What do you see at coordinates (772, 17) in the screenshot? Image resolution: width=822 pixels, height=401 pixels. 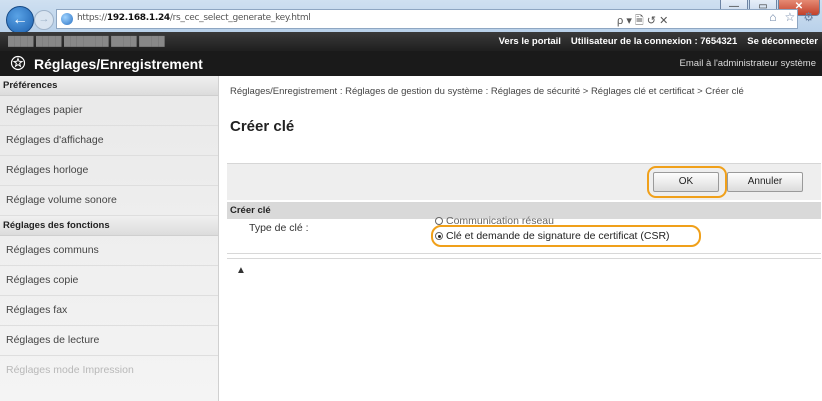 I see `home-icon: ⌂` at bounding box center [772, 17].